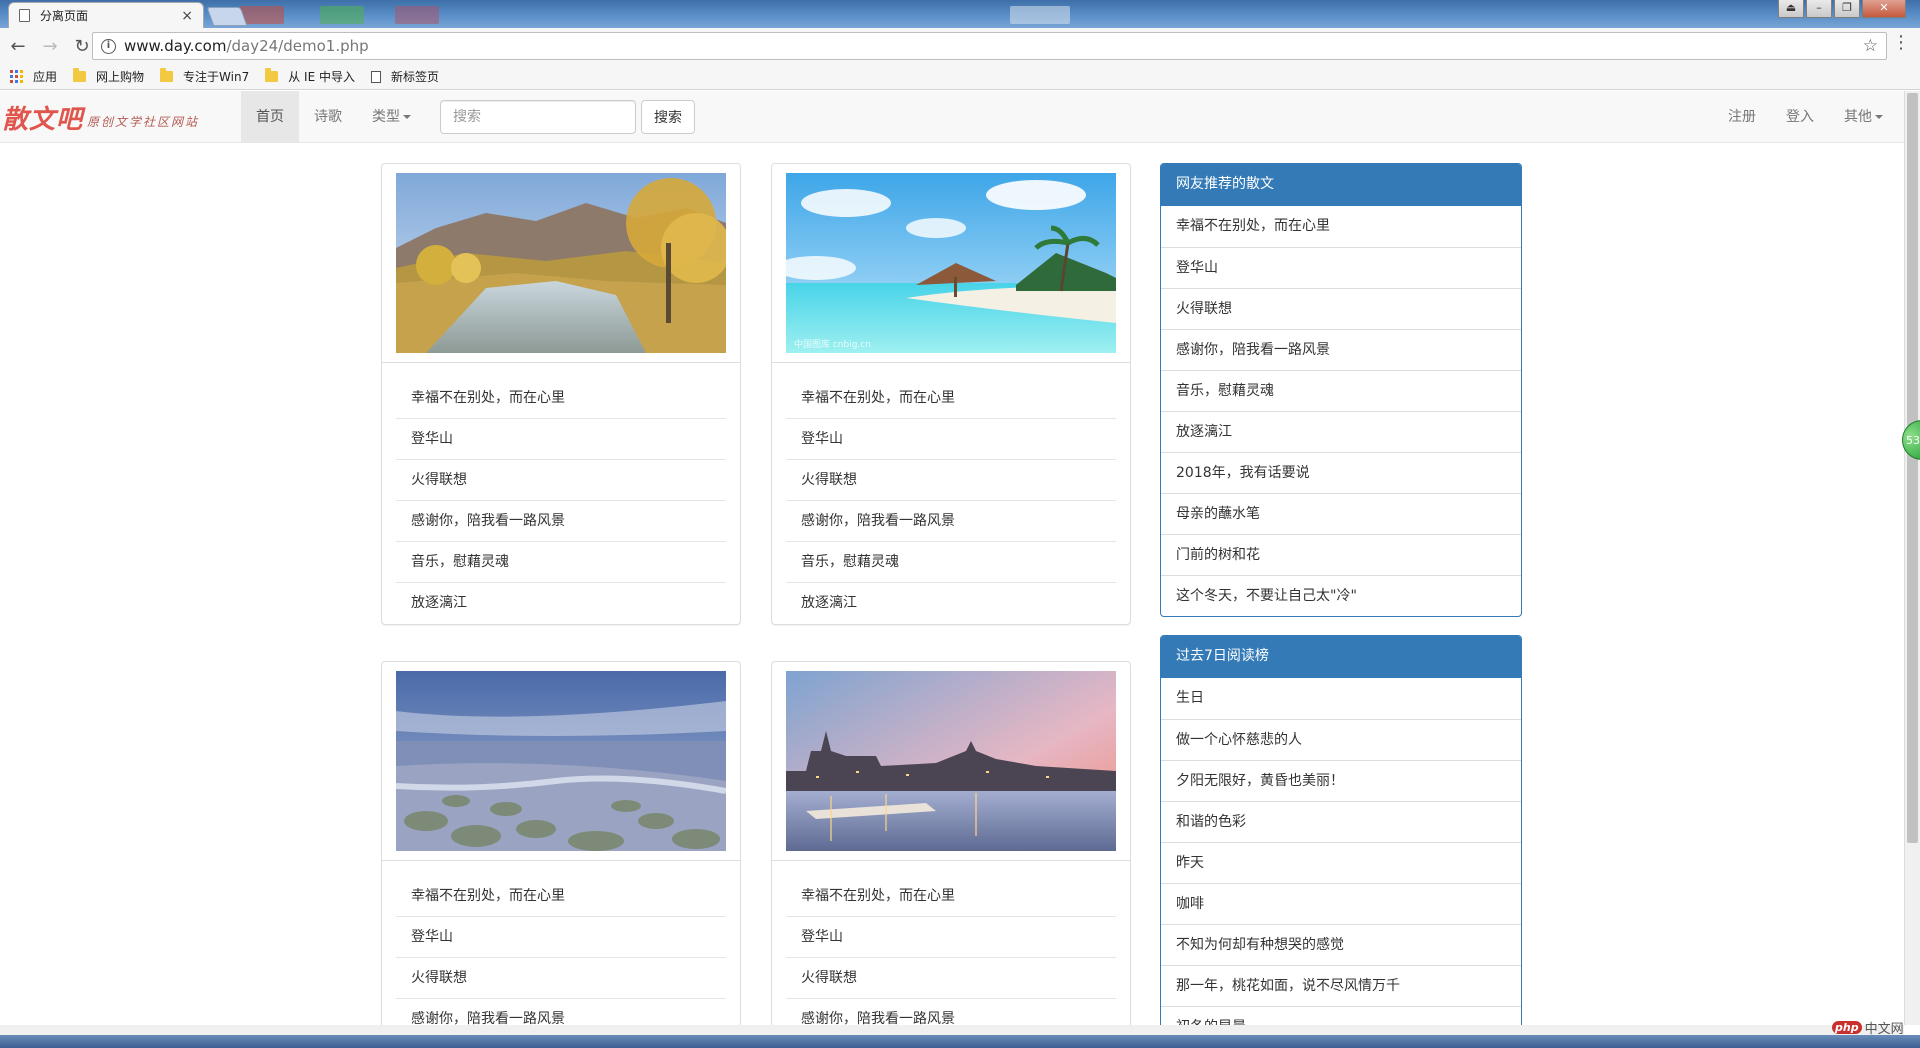  I want to click on new-tab-button, so click(227, 16).